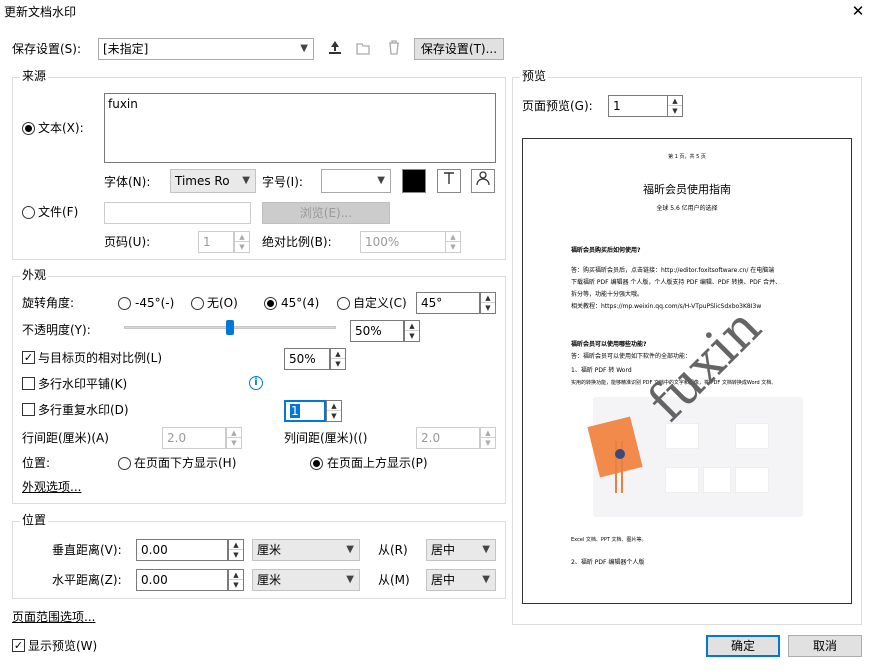  I want to click on save-preset-icon, so click(335, 49).